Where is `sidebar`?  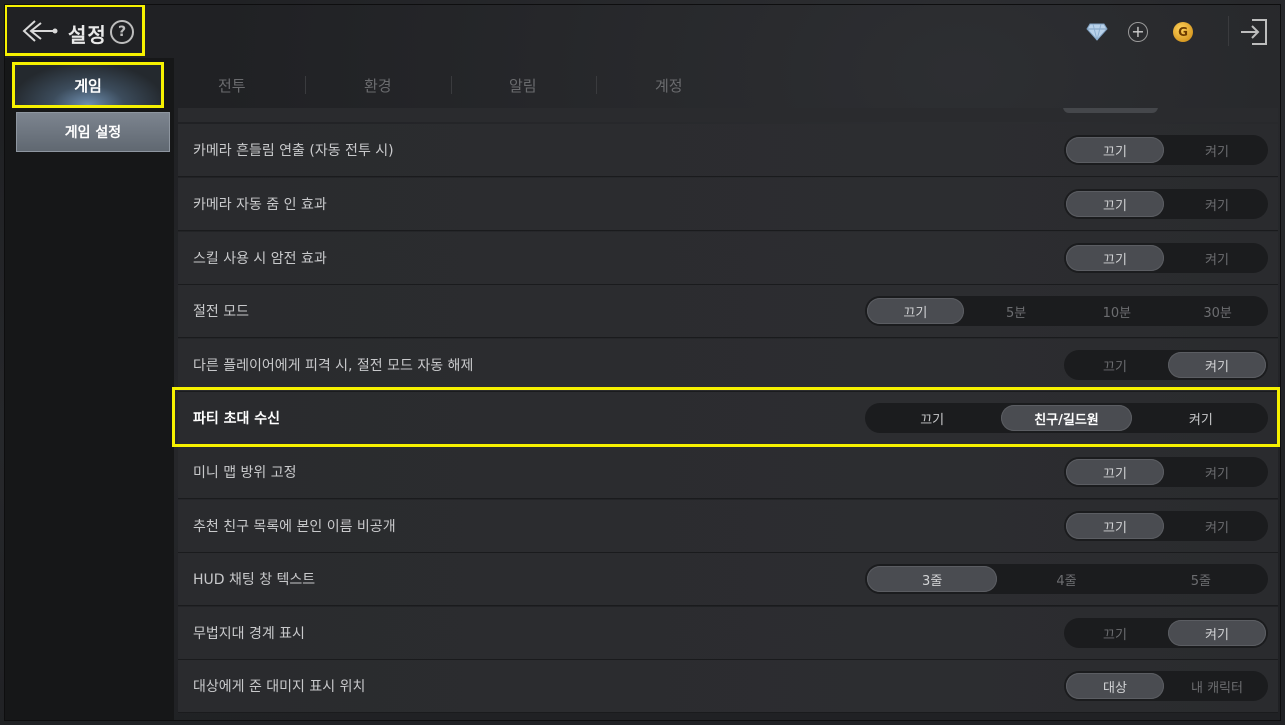 sidebar is located at coordinates (89, 389).